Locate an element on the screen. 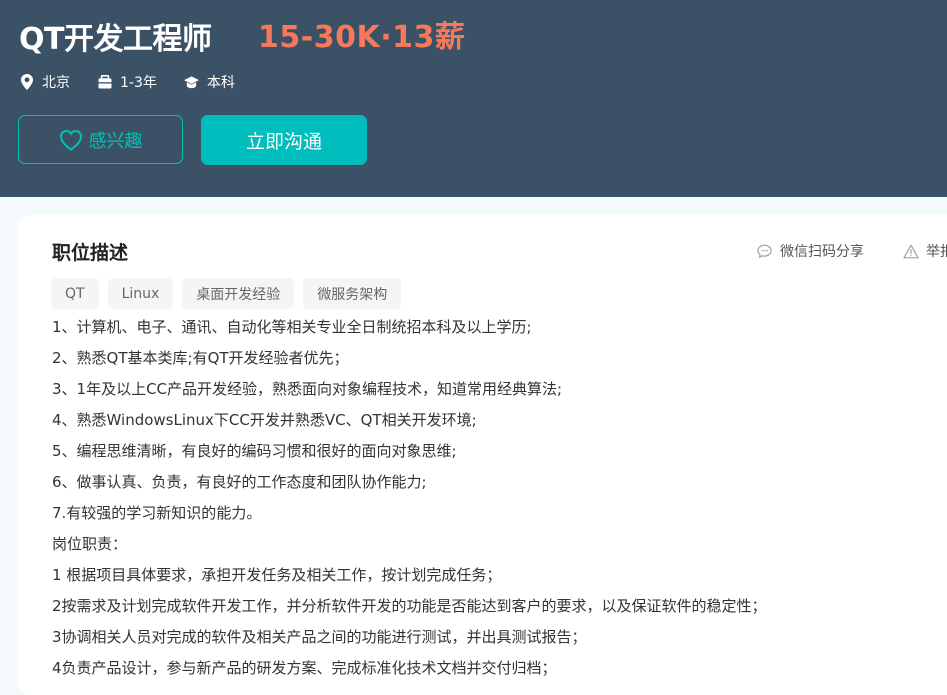  chat-now-button-label: 立即沟通 is located at coordinates (283, 141).